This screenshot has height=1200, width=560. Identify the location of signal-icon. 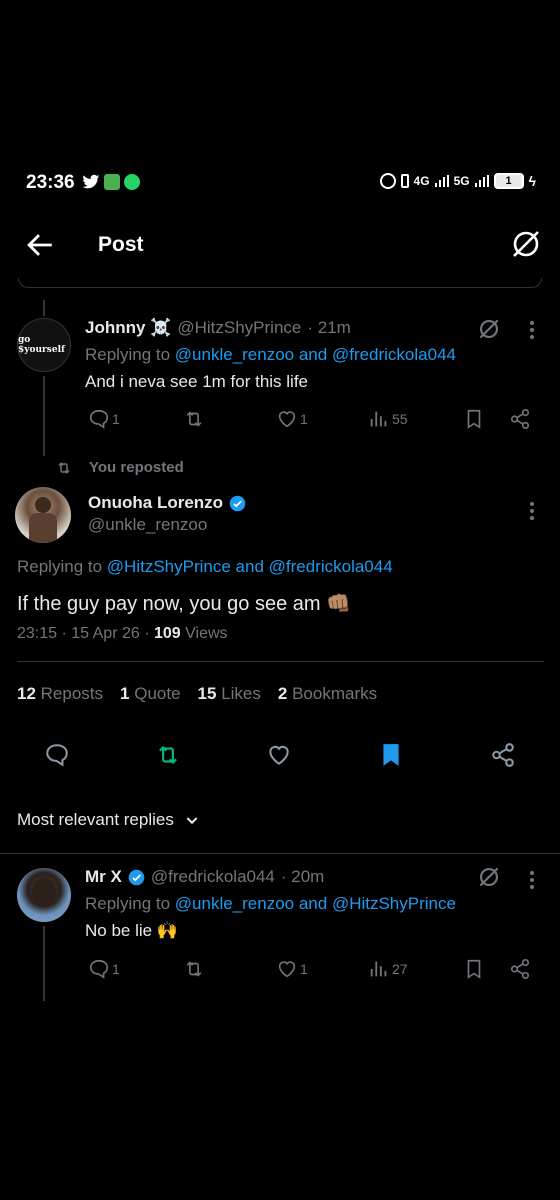
(441, 181).